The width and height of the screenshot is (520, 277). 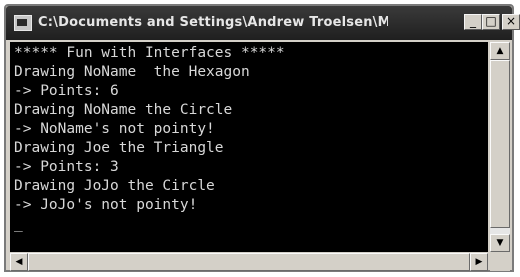 I want to click on console-line: Drawing NoName the Hexagon, so click(x=132, y=72).